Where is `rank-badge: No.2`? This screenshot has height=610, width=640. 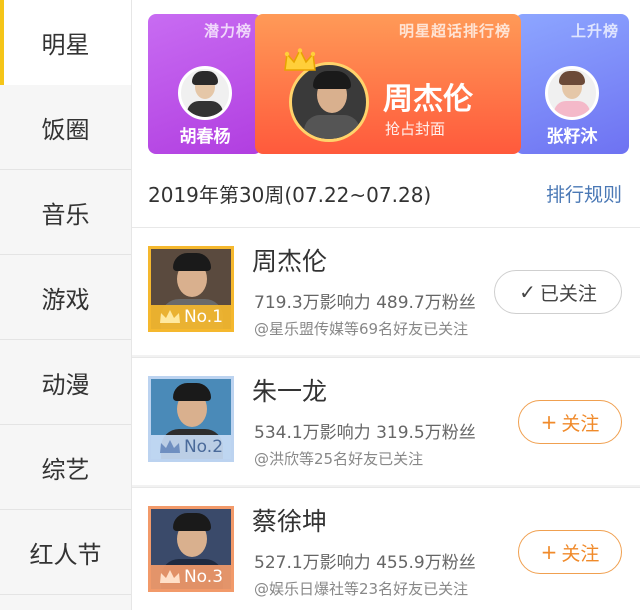
rank-badge: No.2 is located at coordinates (191, 447).